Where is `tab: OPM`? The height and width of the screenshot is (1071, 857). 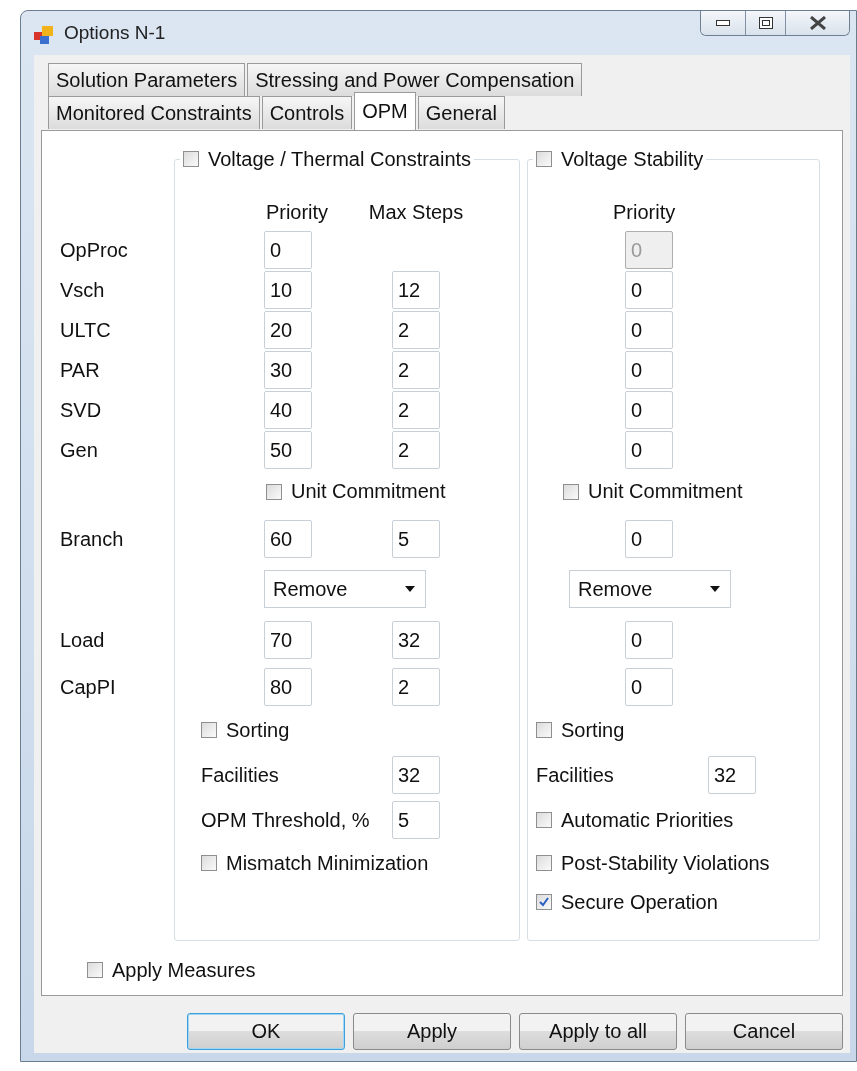
tab: OPM is located at coordinates (385, 111).